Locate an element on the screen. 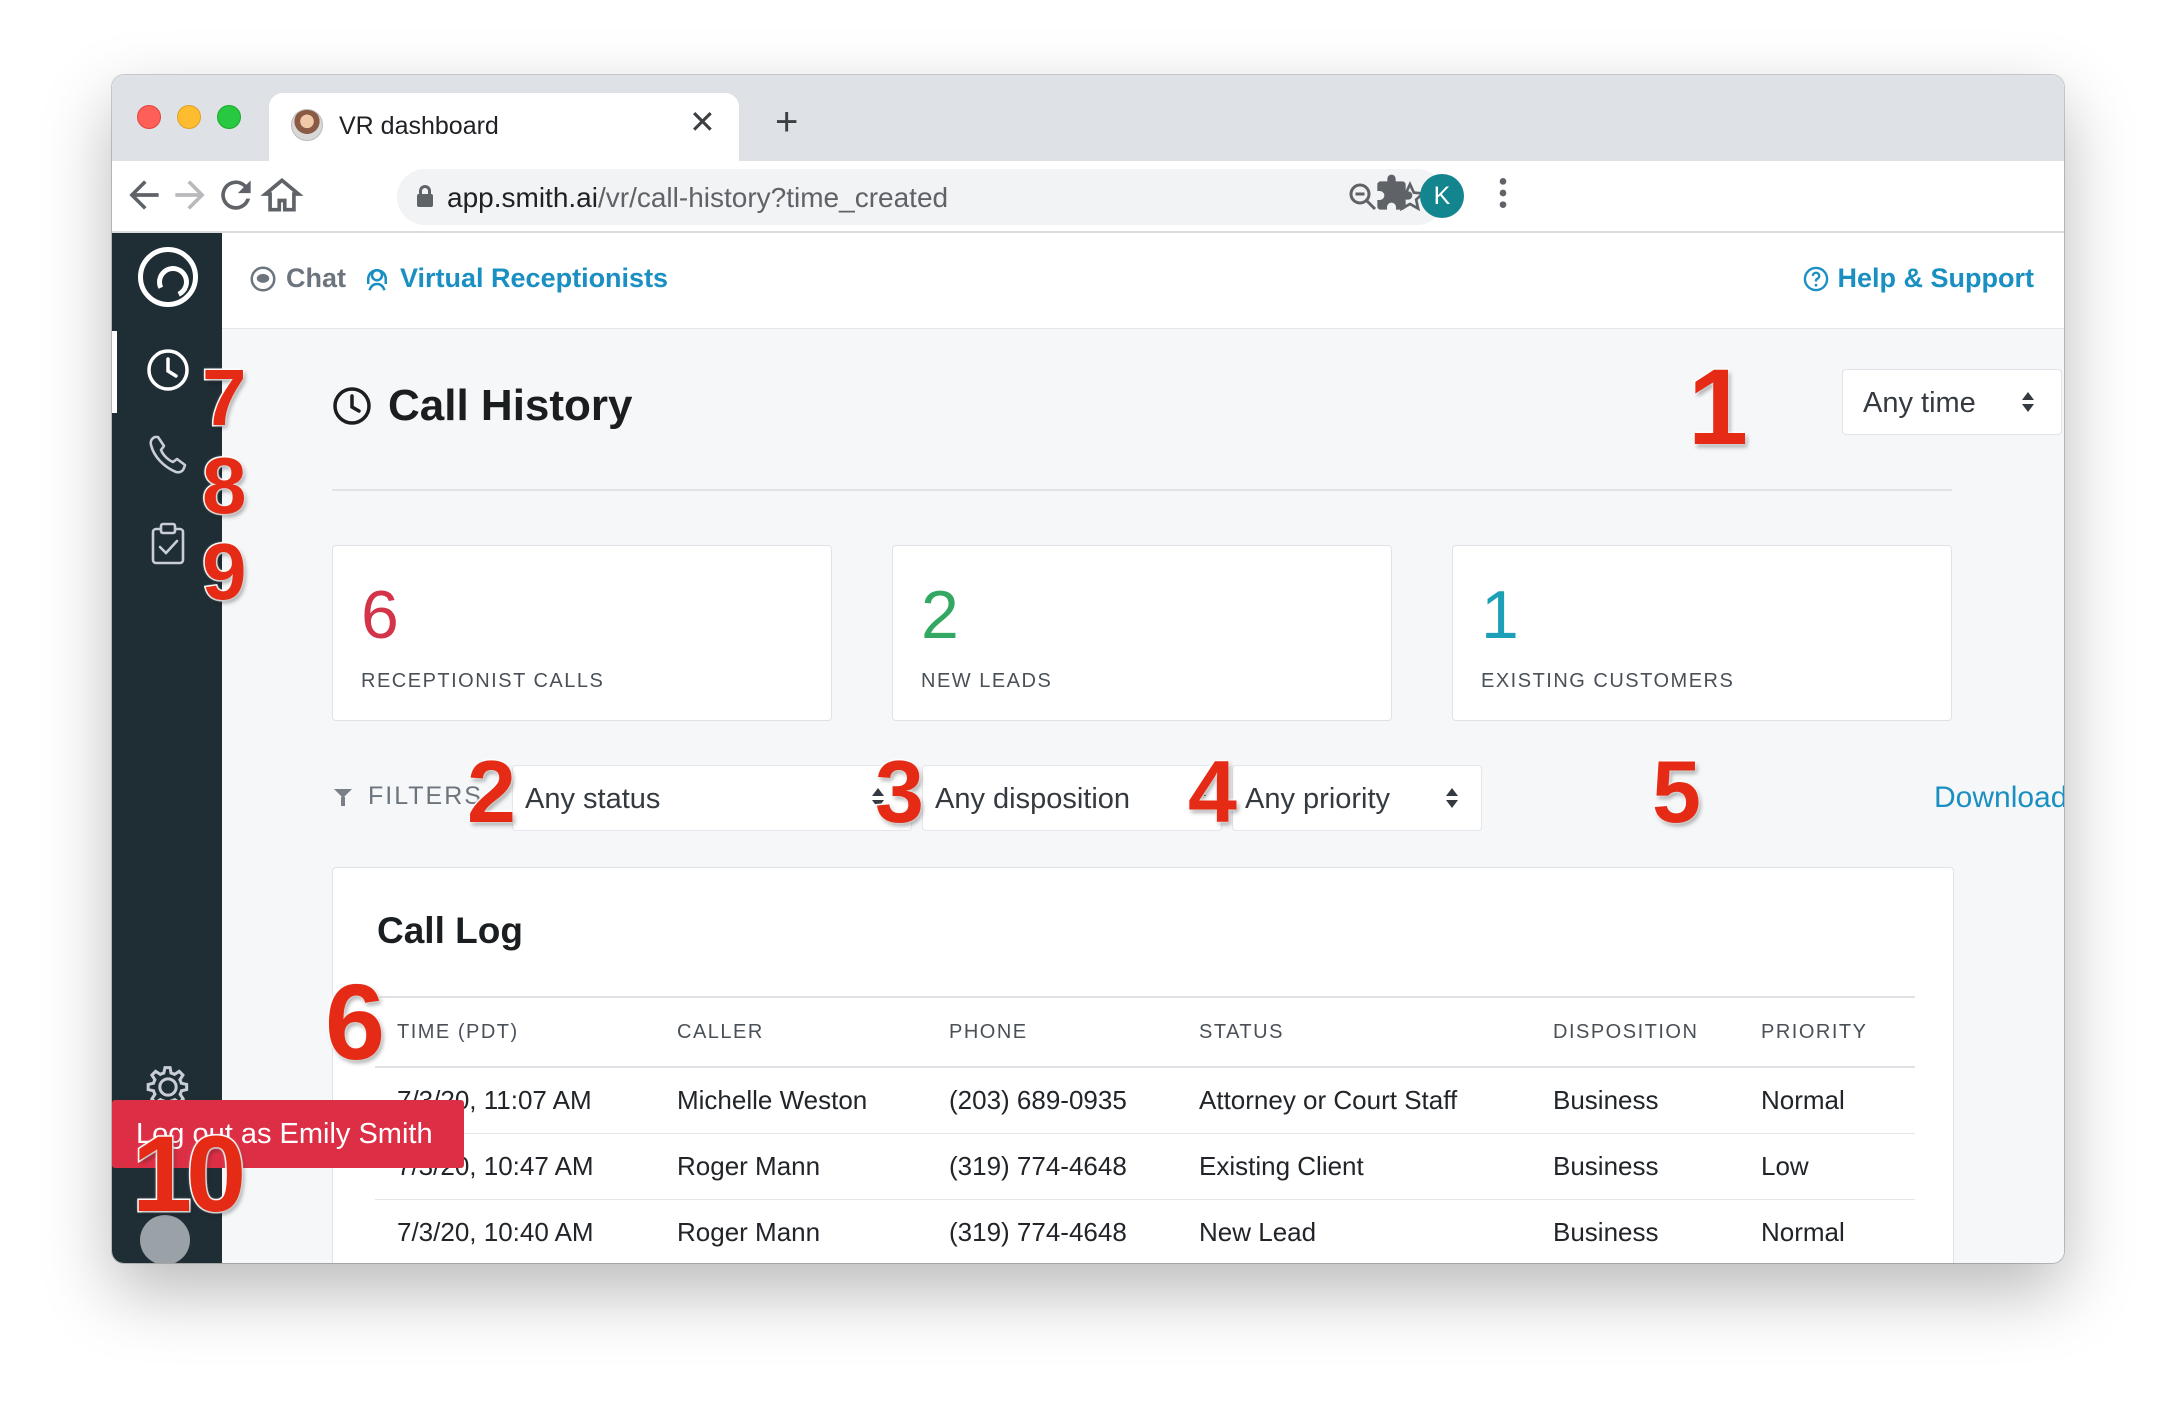 This screenshot has height=1412, width=2174. stat-label: NEW LEADS is located at coordinates (987, 681).